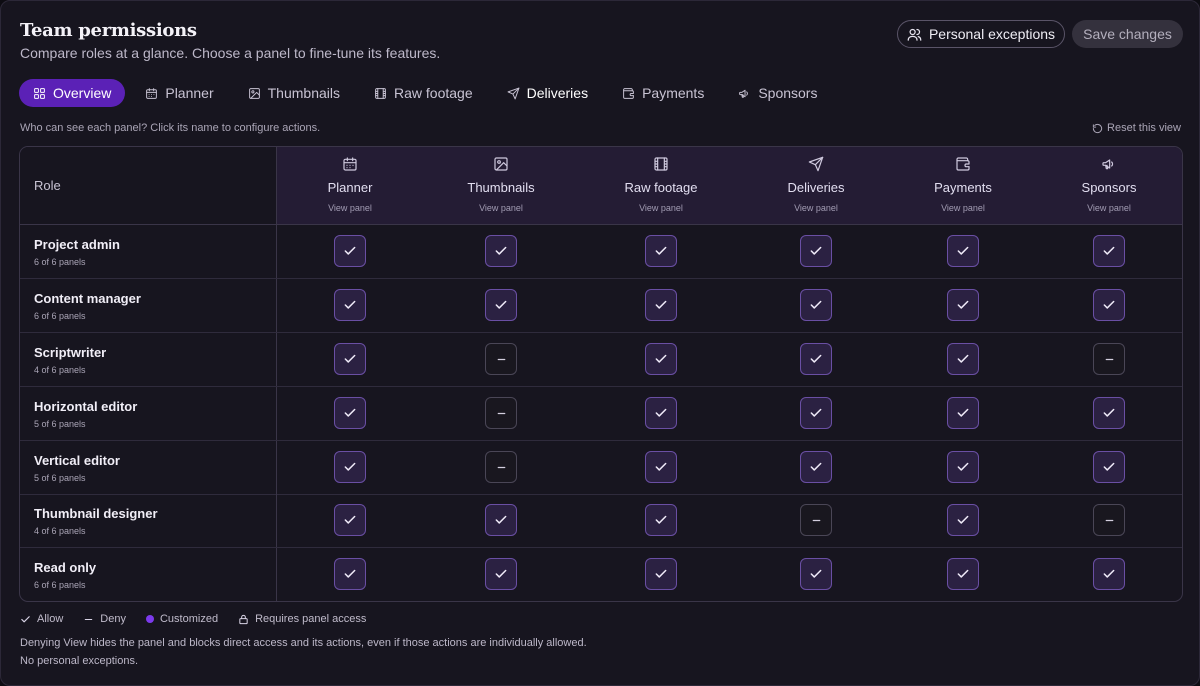 The image size is (1200, 686). I want to click on tab-sponsors: Sponsors, so click(777, 93).